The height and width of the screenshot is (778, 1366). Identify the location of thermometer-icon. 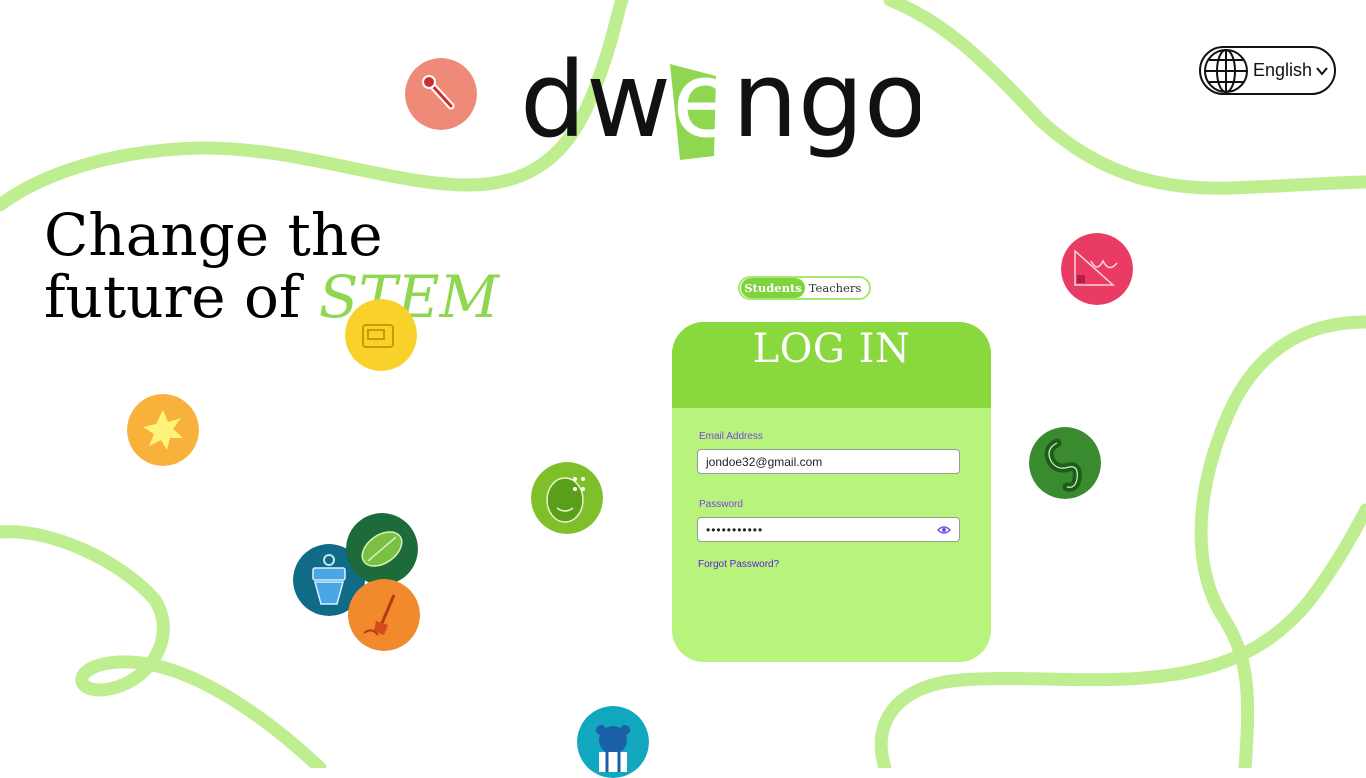
(441, 94).